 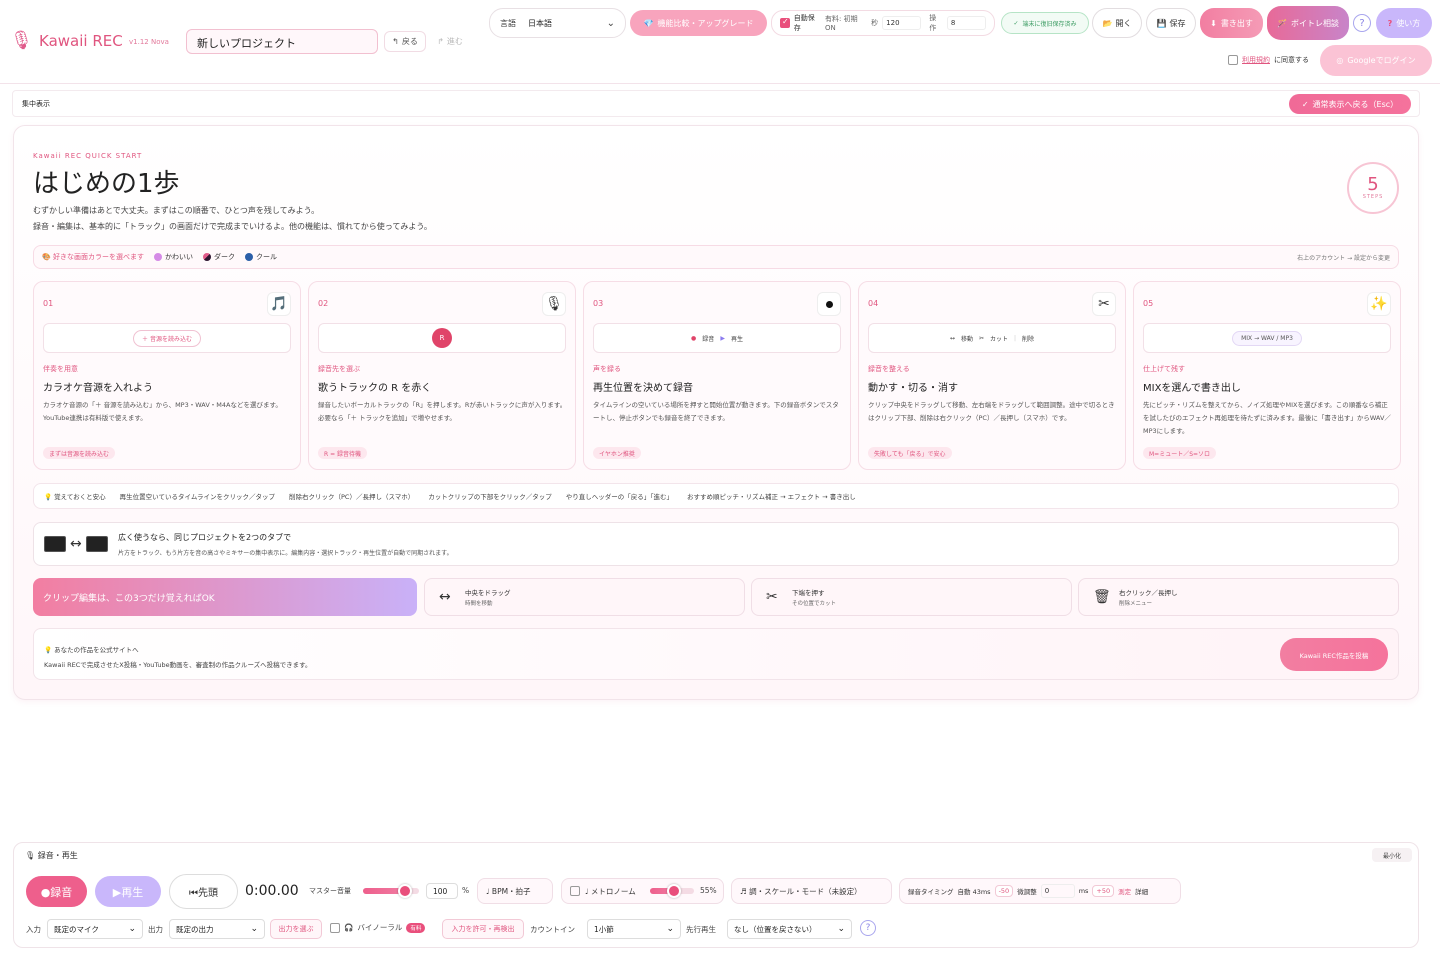 I want to click on wand-icon: 🪄, so click(x=1282, y=23).